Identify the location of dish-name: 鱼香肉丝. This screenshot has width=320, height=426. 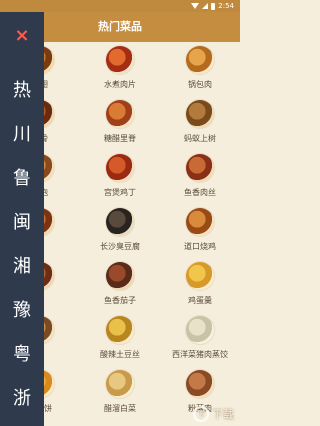
(200, 192).